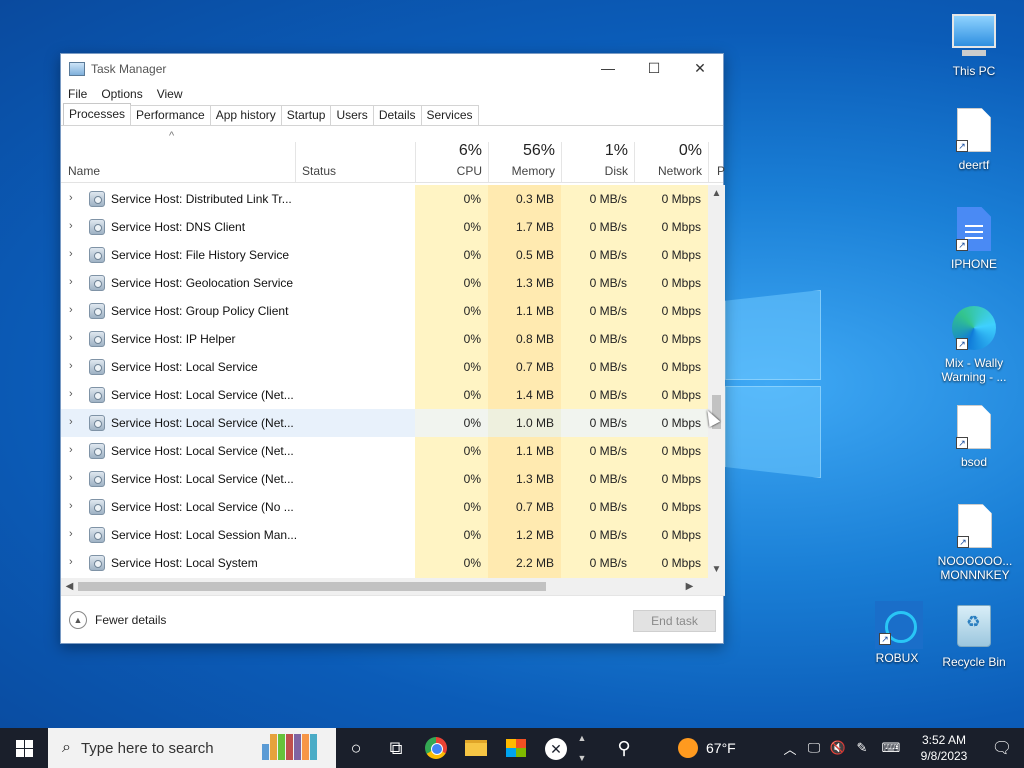  What do you see at coordinates (974, 140) in the screenshot?
I see `desktop-icon-deertf: ↗ deertf` at bounding box center [974, 140].